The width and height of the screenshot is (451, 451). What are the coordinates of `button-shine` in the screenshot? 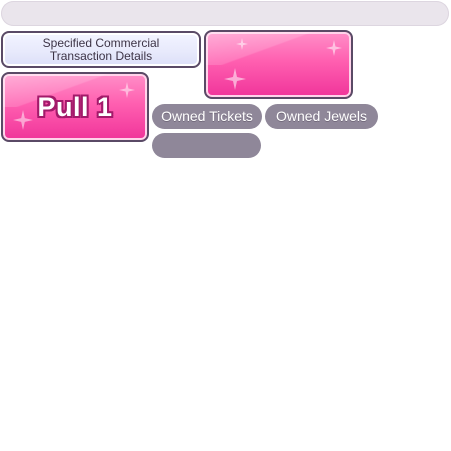 It's located at (278, 48).